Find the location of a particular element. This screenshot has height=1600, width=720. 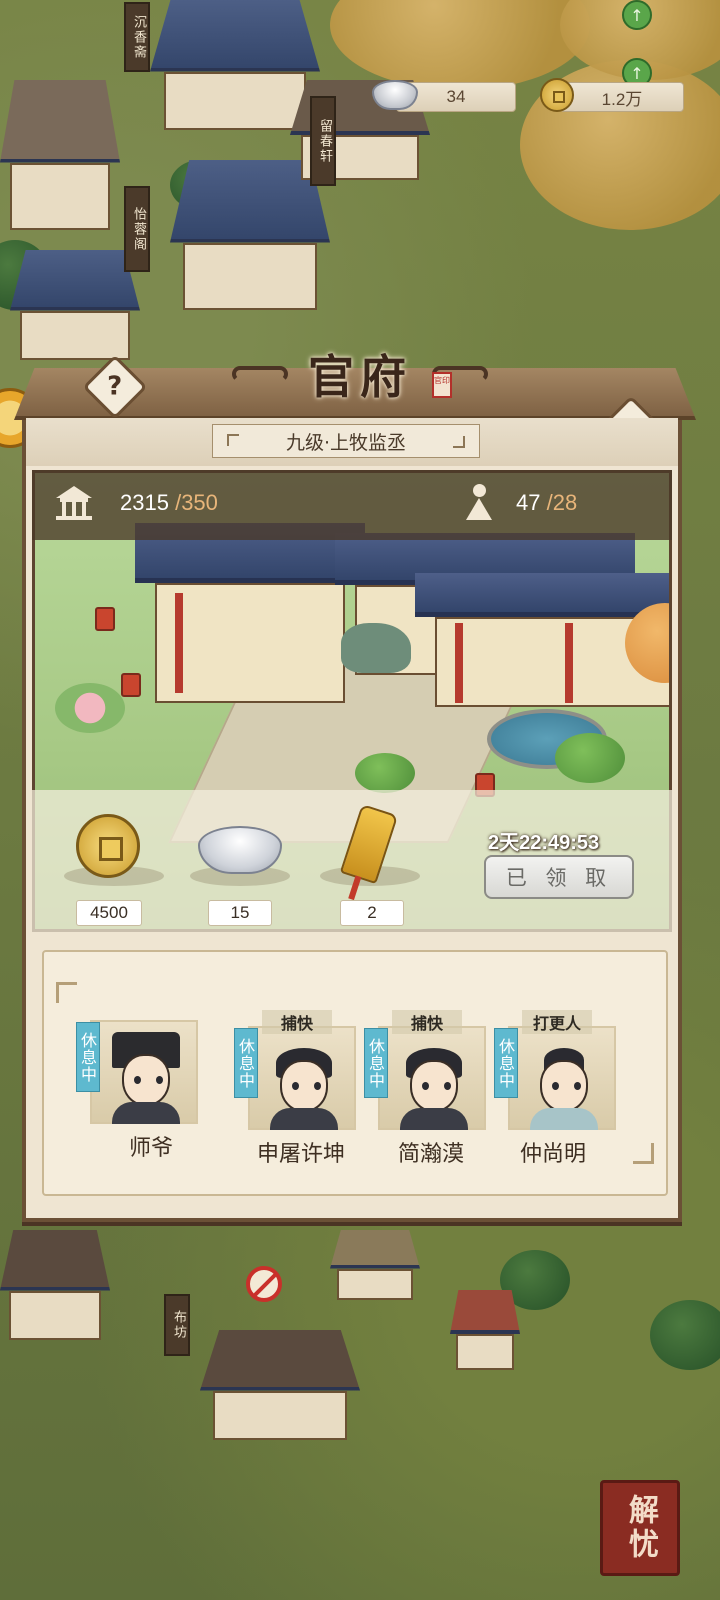

garden-rock is located at coordinates (376, 648).